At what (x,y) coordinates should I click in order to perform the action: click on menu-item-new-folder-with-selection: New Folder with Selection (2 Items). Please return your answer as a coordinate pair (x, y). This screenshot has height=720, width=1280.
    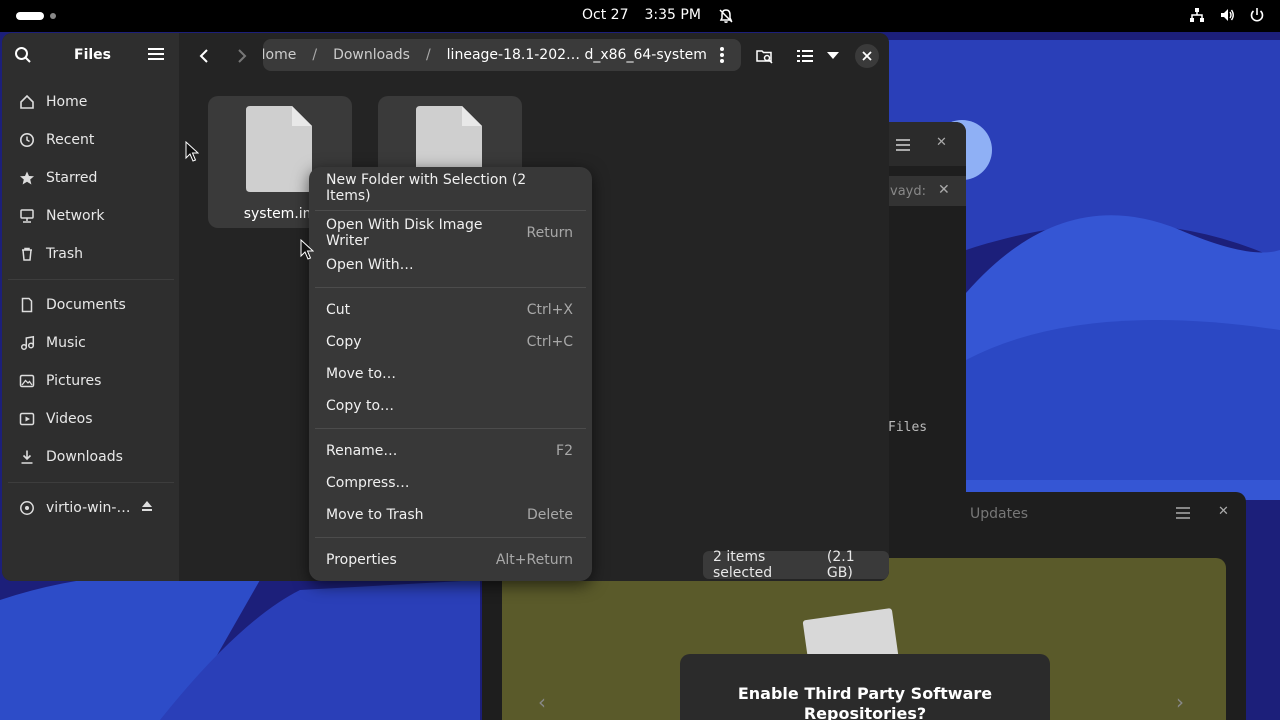
    Looking at the image, I should click on (450, 188).